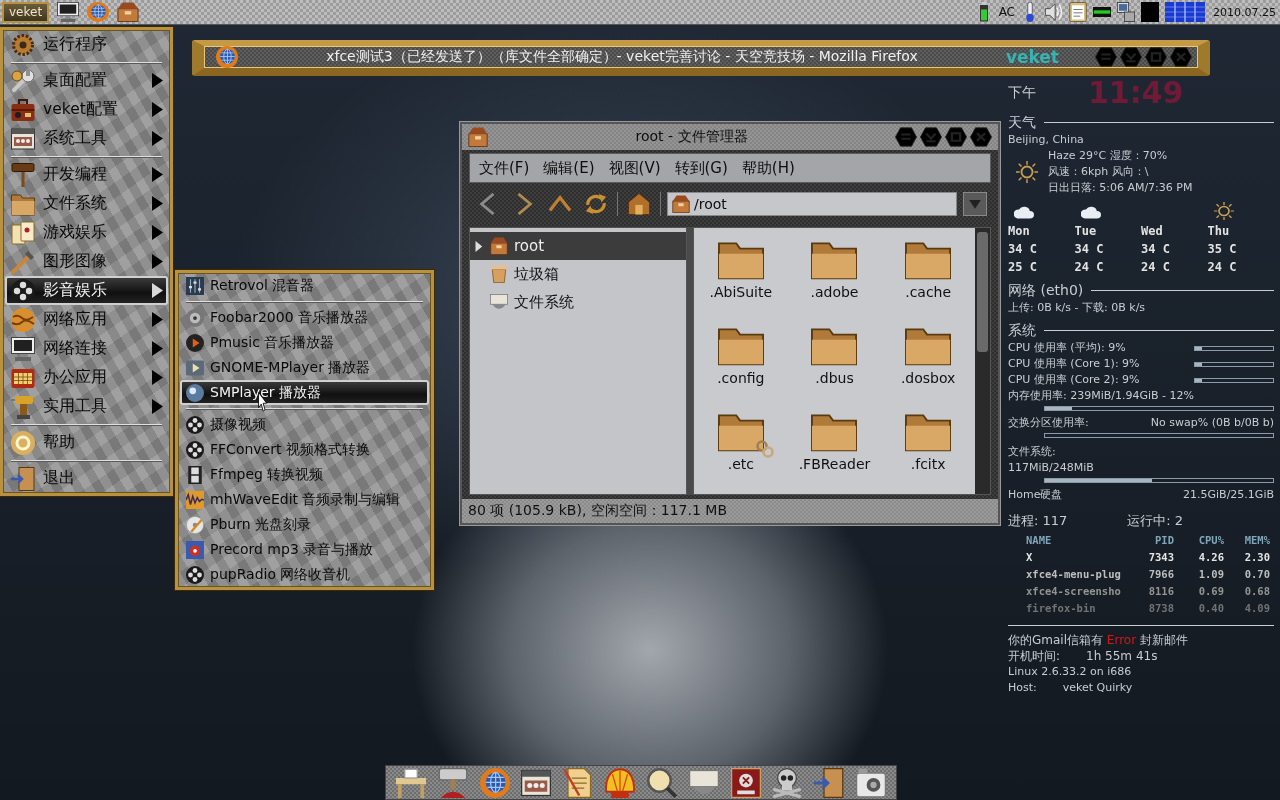 The height and width of the screenshot is (800, 1280). Describe the element at coordinates (86, 232) in the screenshot. I see `menu-item: 游戏娱乐` at that location.